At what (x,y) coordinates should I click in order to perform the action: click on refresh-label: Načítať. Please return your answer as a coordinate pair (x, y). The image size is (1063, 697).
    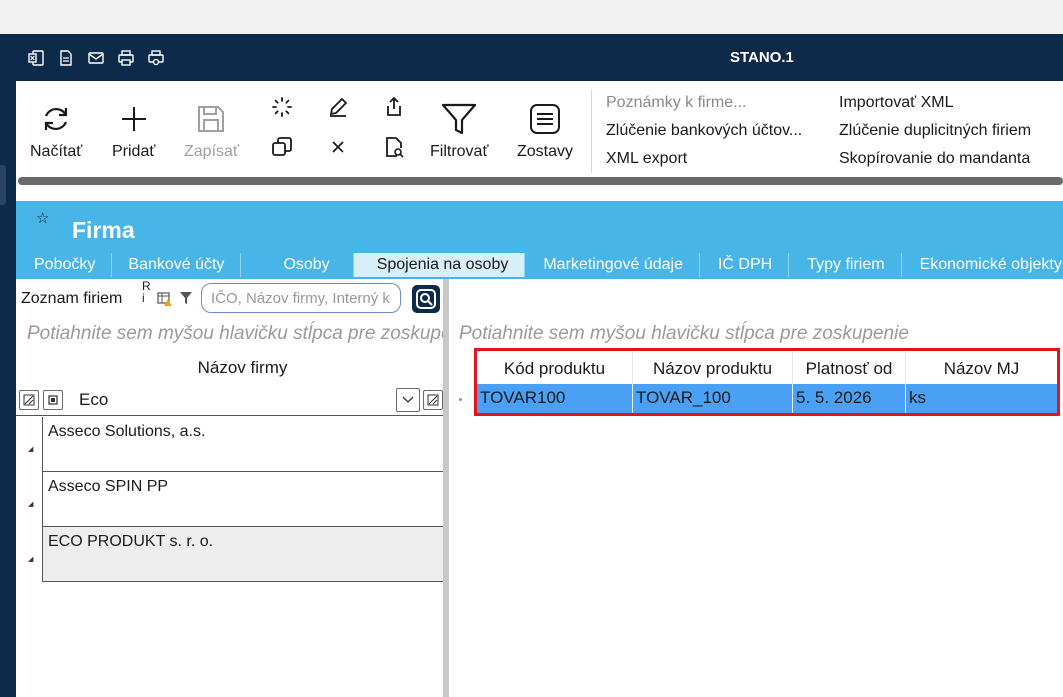
    Looking at the image, I should click on (56, 151).